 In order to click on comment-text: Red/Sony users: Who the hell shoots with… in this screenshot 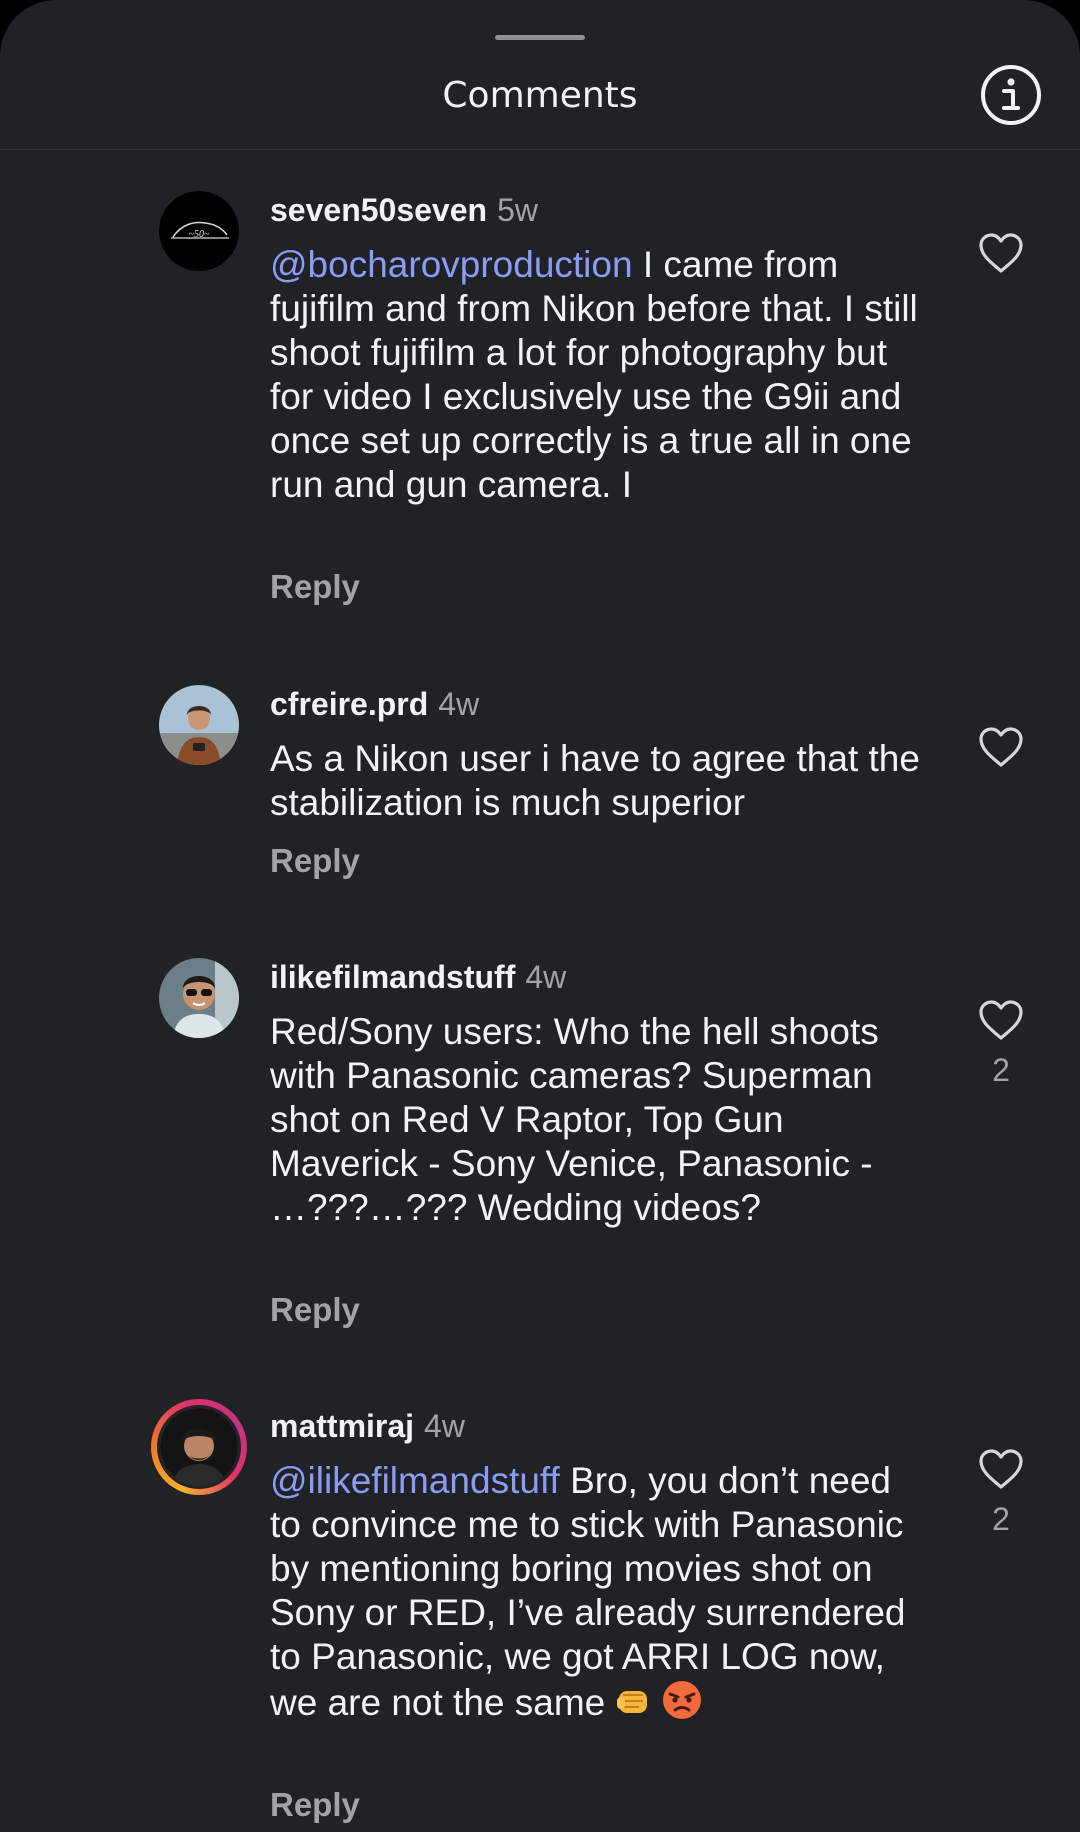, I will do `click(600, 1120)`.